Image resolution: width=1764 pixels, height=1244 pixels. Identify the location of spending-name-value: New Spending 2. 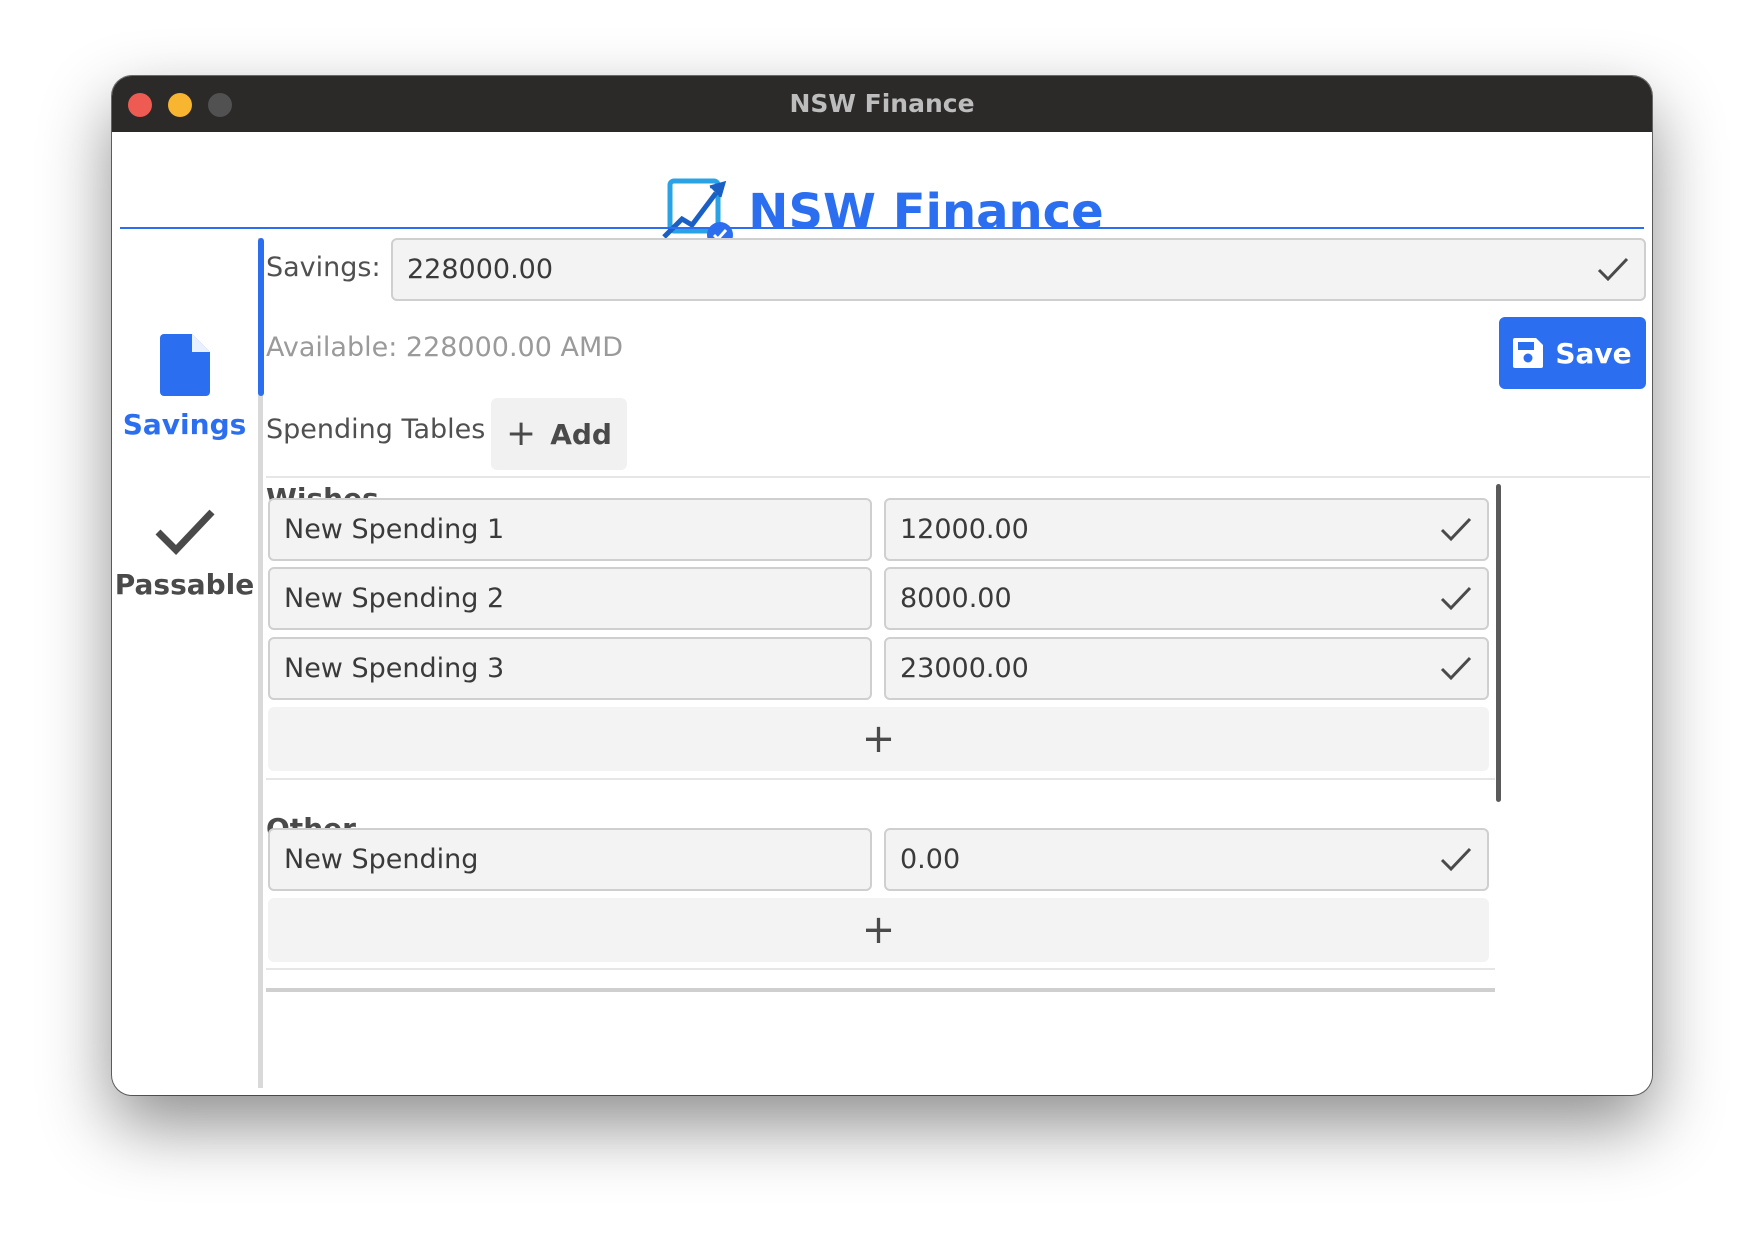
(394, 598).